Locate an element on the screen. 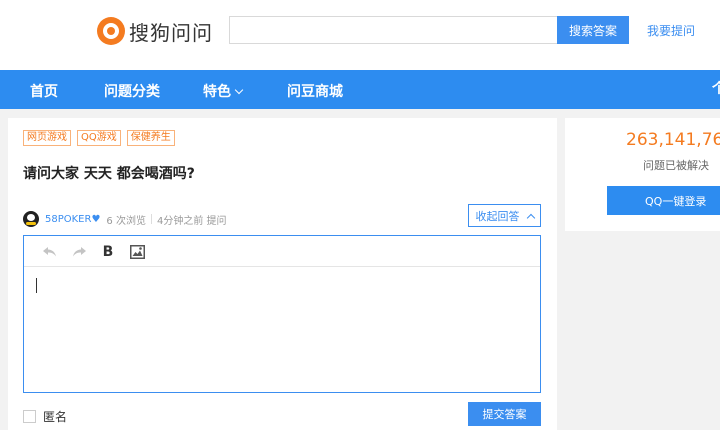  view-count: 6 次浏览 is located at coordinates (126, 221).